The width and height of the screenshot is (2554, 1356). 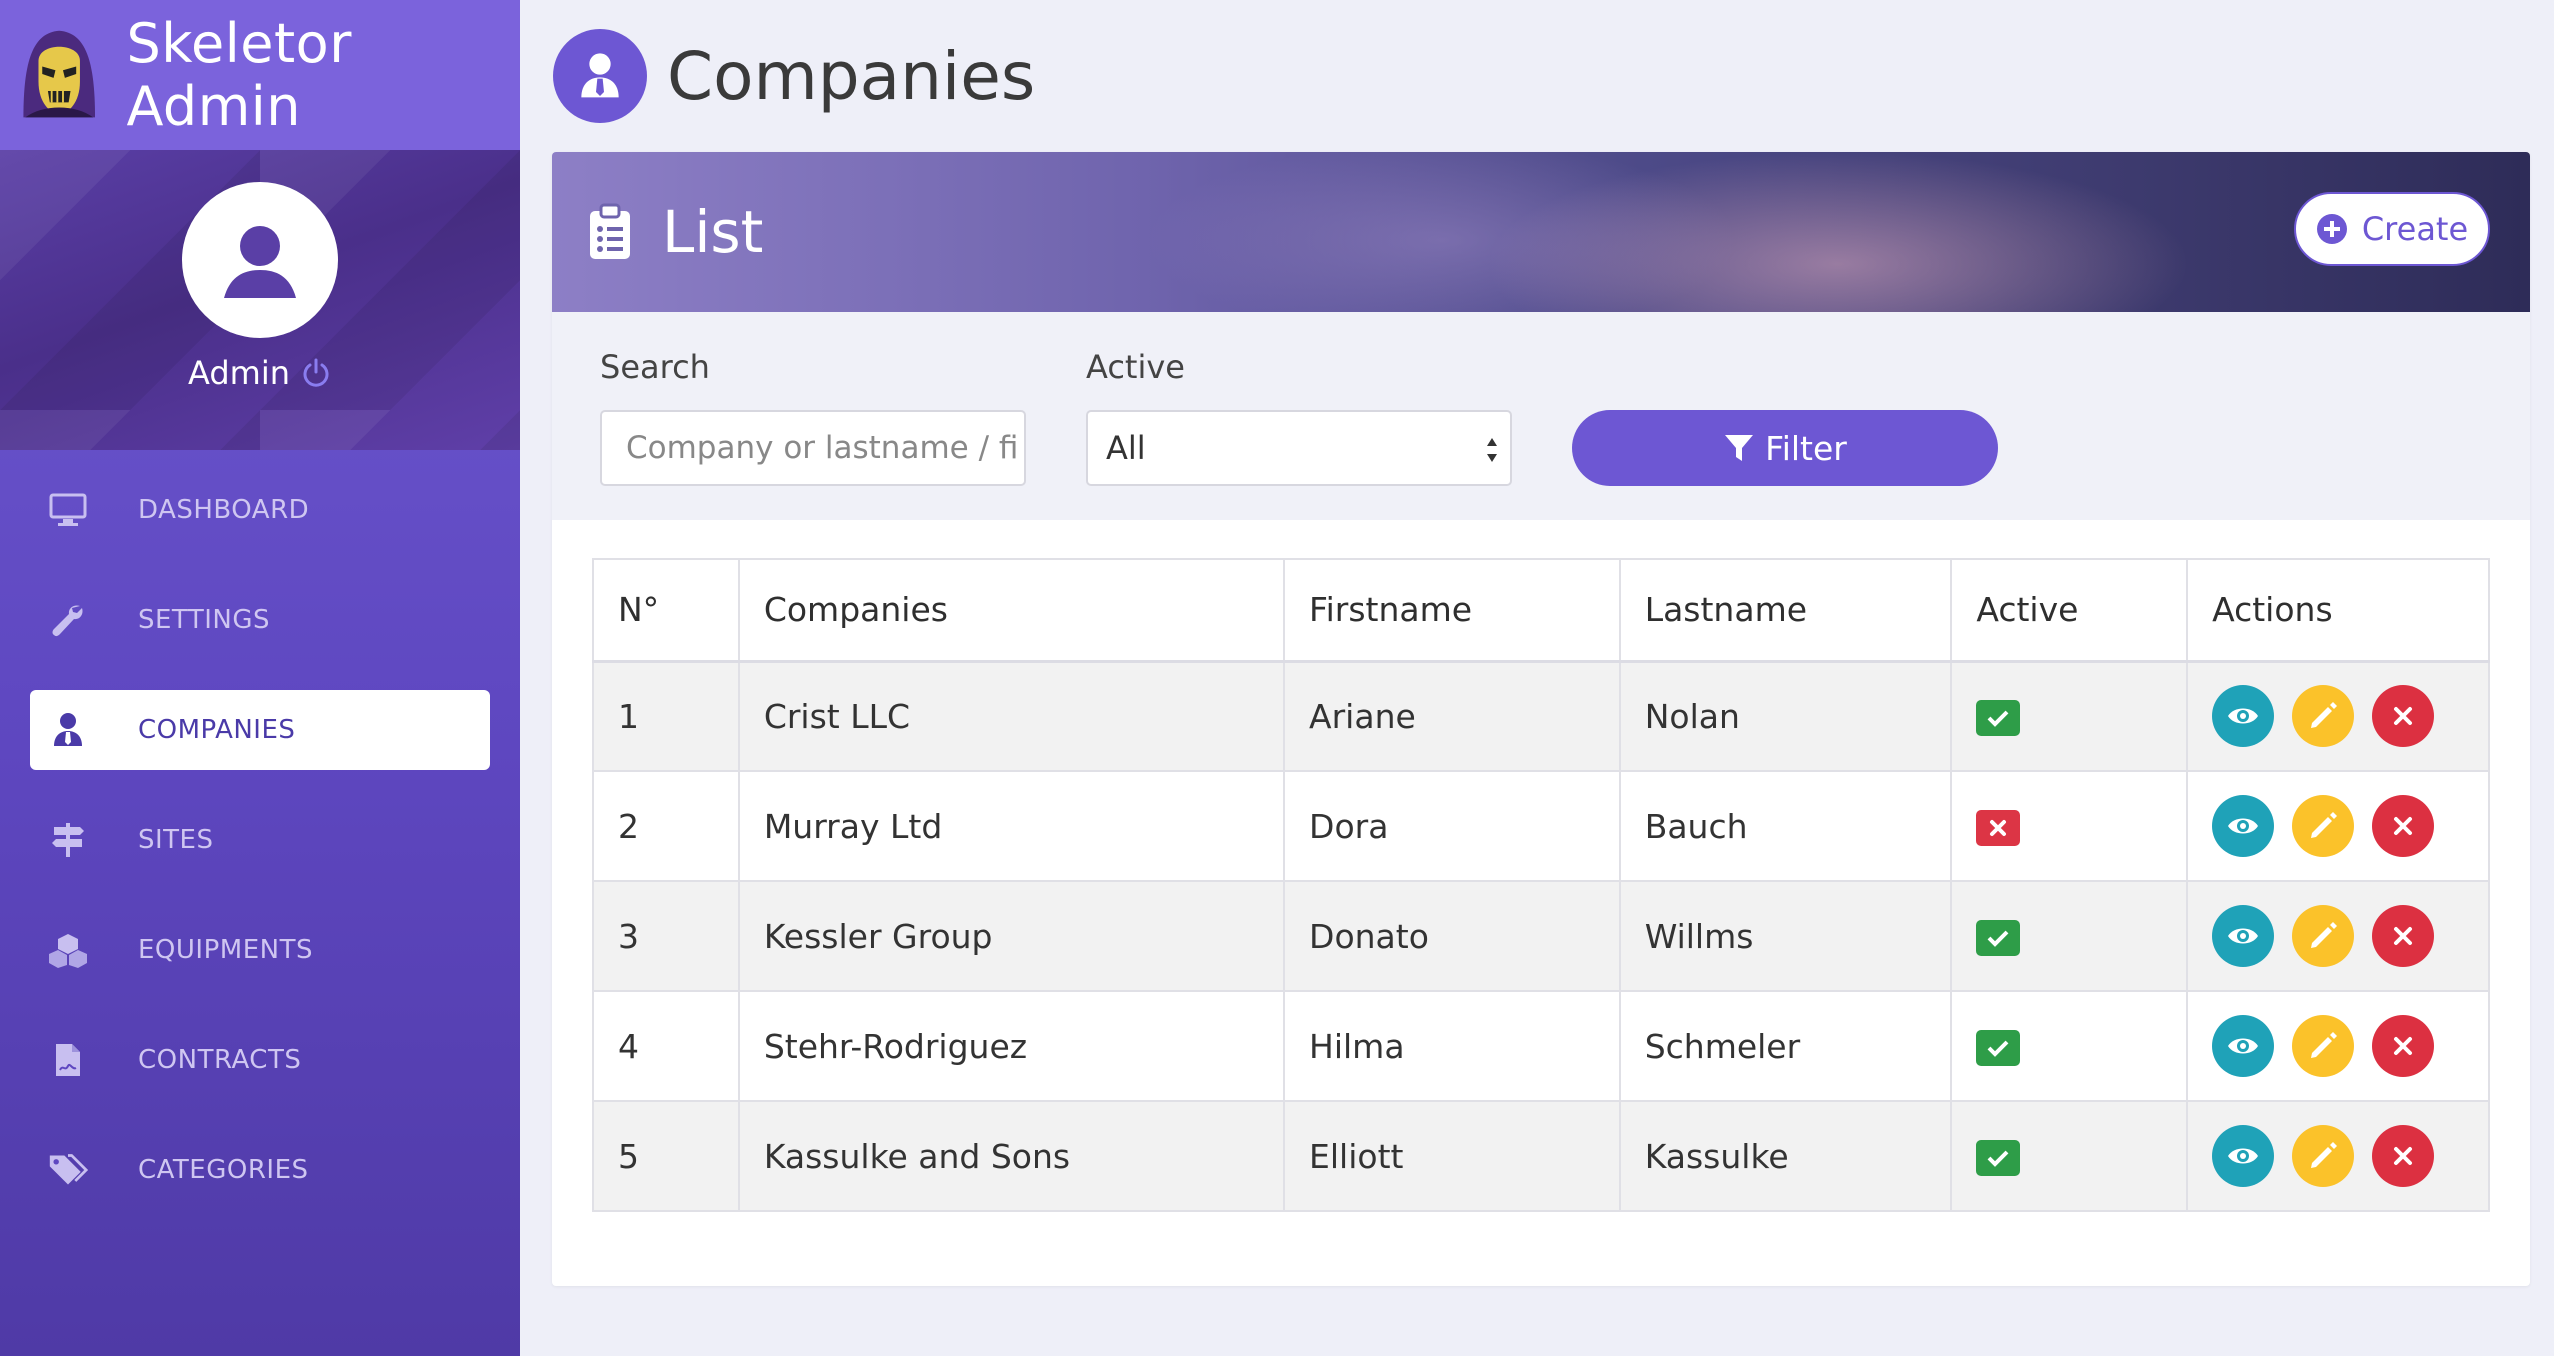 I want to click on table-row: 5 Kassulke and Sons Elliott Kassulke, so click(x=1541, y=1156).